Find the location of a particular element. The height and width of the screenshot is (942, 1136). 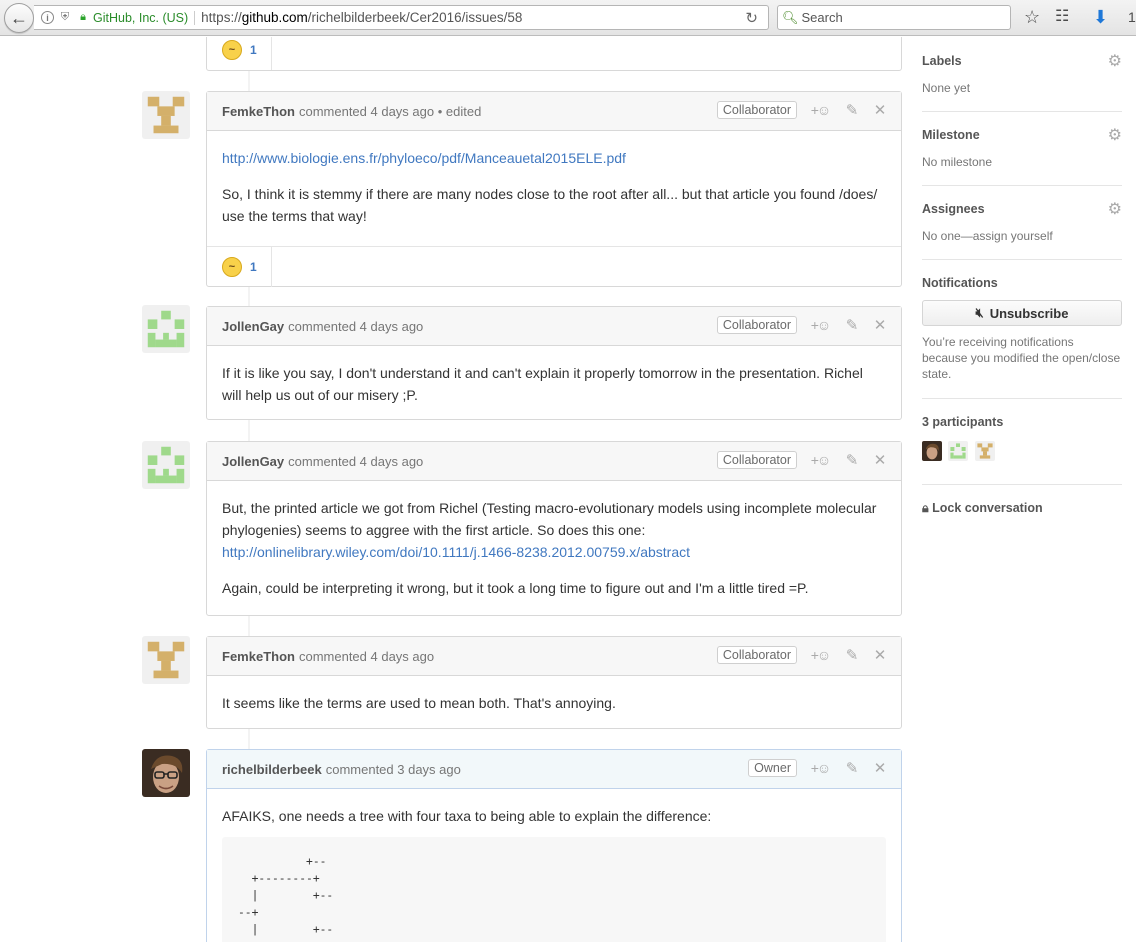

reactions-bar: ~ 1 is located at coordinates (554, 53).